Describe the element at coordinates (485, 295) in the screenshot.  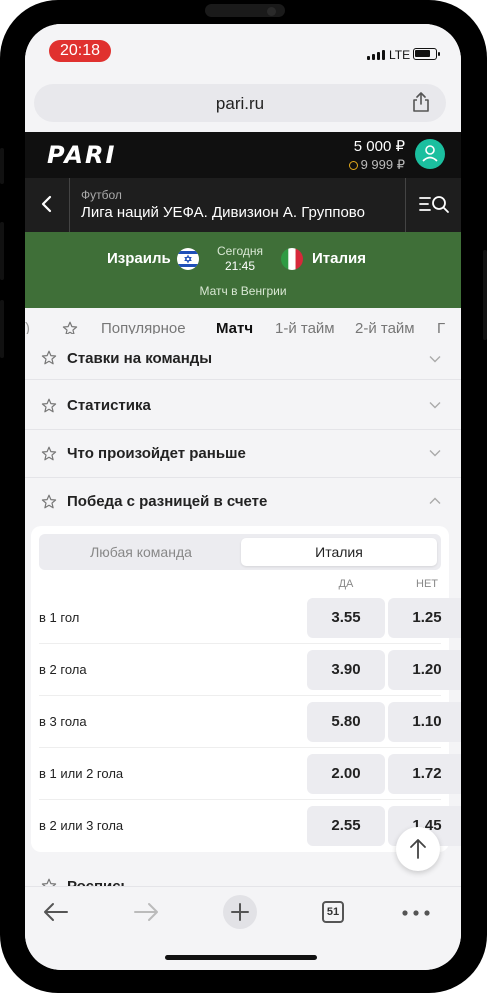
I see `power-button` at that location.